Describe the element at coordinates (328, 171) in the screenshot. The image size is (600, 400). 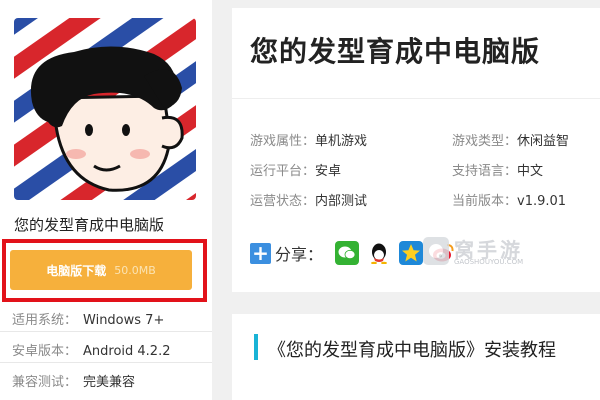
I see `attr-value: 安卓` at that location.